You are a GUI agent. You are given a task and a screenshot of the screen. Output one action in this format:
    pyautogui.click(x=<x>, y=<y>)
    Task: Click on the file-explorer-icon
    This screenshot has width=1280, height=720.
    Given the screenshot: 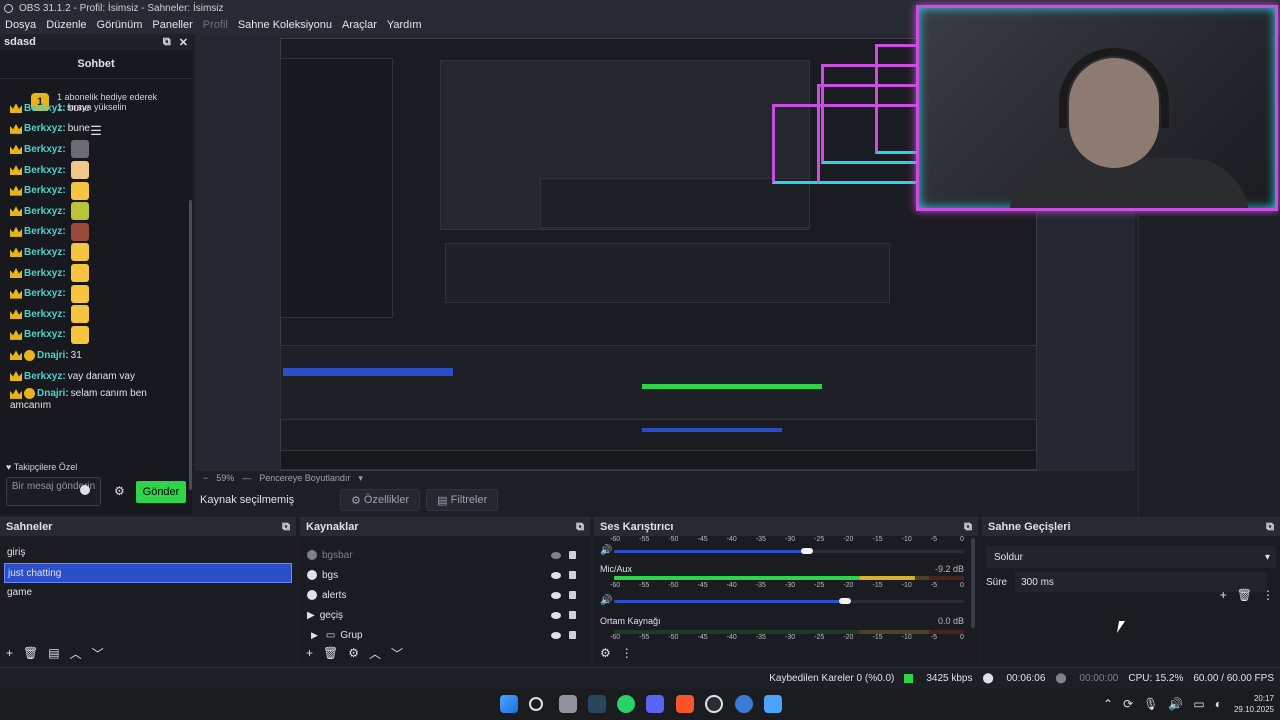 What is the action you would take?
    pyautogui.click(x=568, y=704)
    